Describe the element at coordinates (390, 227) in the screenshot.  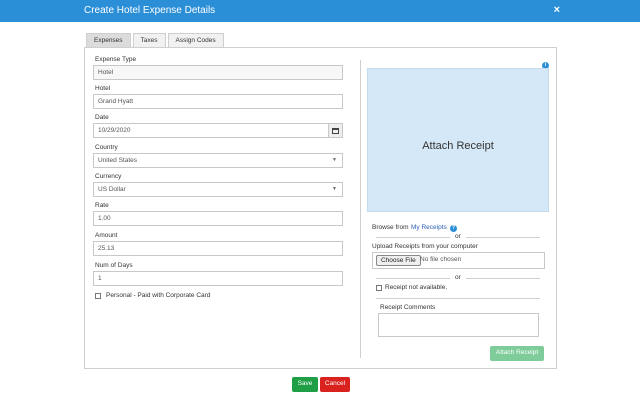
I see `browse-from-label: Browse from` at that location.